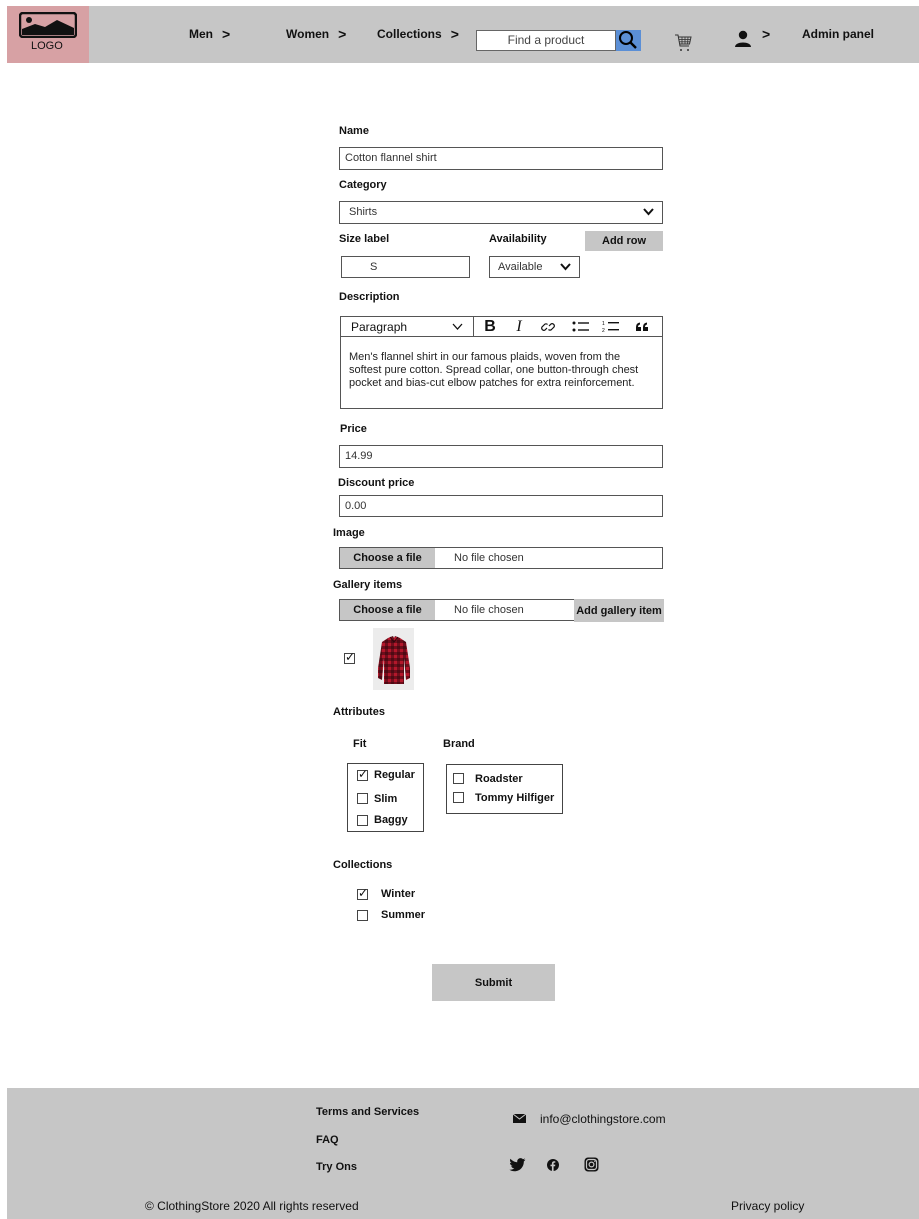 This screenshot has height=1219, width=919. Describe the element at coordinates (367, 1112) in the screenshot. I see `footer-link-terms: Terms and Services` at that location.